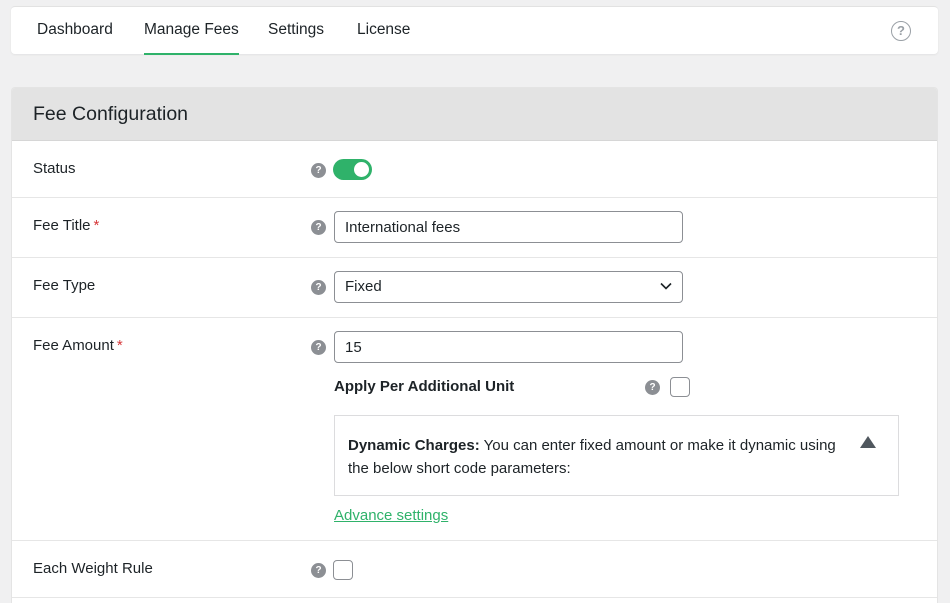 This screenshot has width=950, height=603. Describe the element at coordinates (414, 445) in the screenshot. I see `dynamic-charges-heading: Dynamic Charges:` at that location.